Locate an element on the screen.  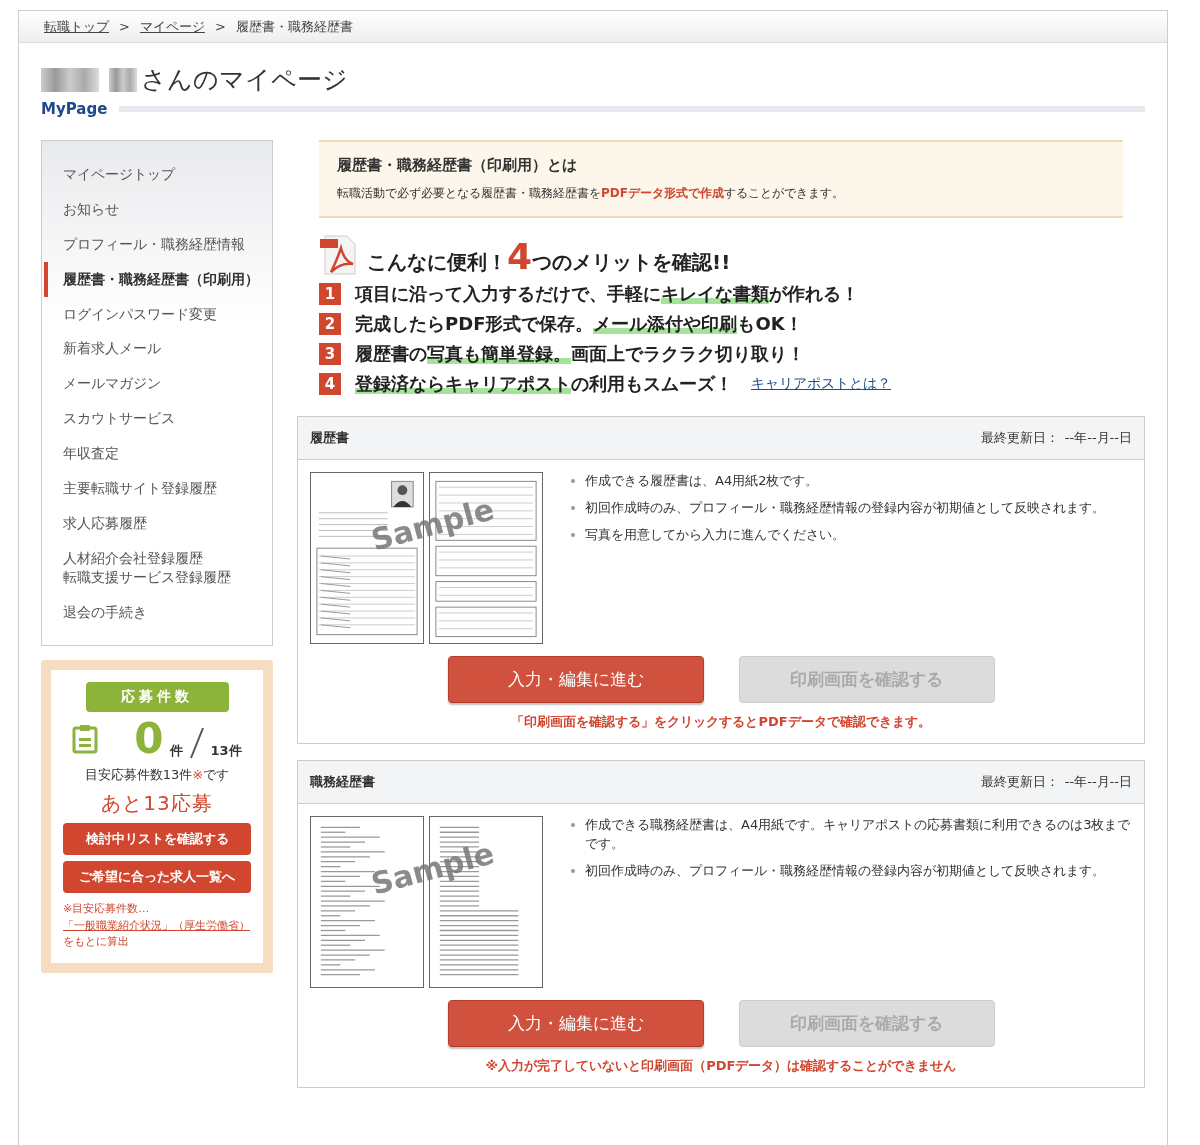
breadcrumb-link: マイページ is located at coordinates (172, 26).